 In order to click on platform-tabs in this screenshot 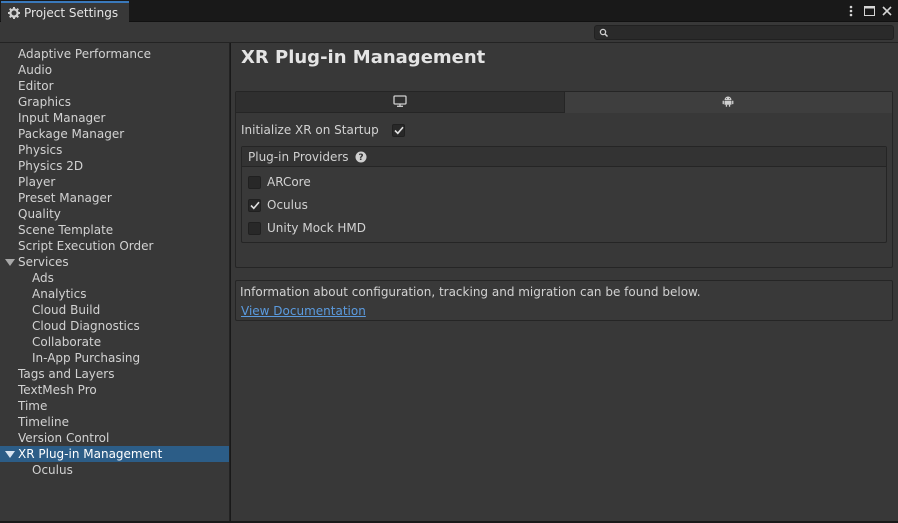, I will do `click(564, 102)`.